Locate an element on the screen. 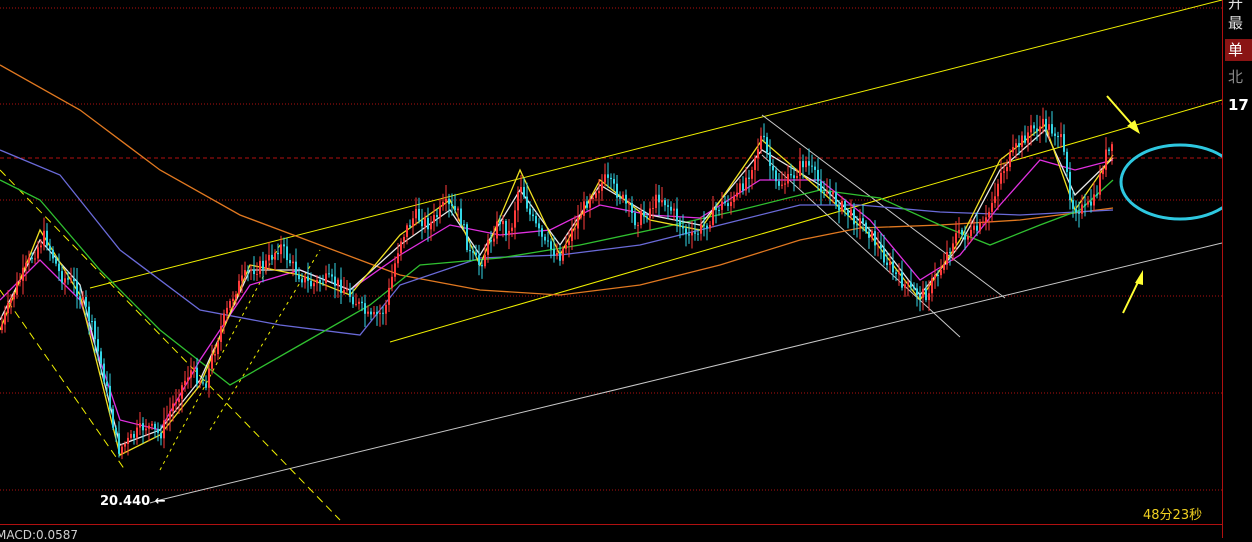 The image size is (1252, 542). sidebar-unit-button: 单 is located at coordinates (1238, 50).